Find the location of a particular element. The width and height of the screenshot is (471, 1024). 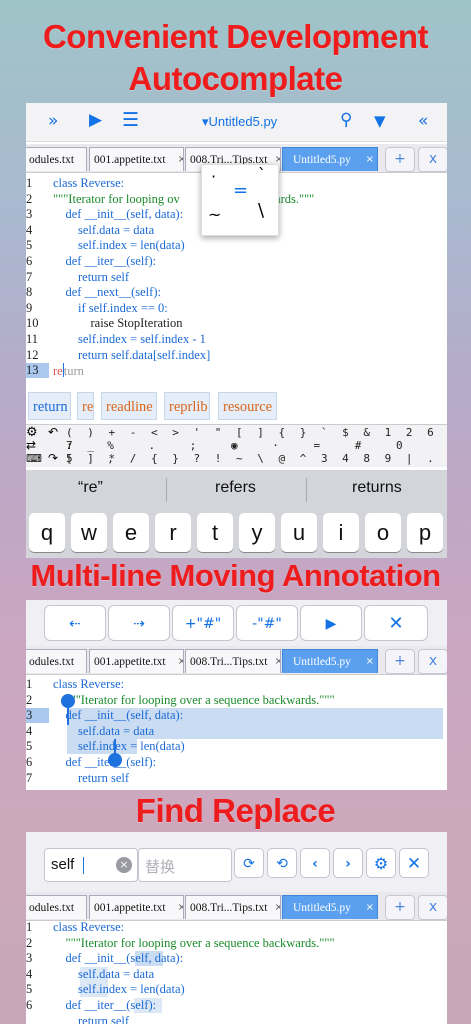

replace-input: 替换 is located at coordinates (185, 865).